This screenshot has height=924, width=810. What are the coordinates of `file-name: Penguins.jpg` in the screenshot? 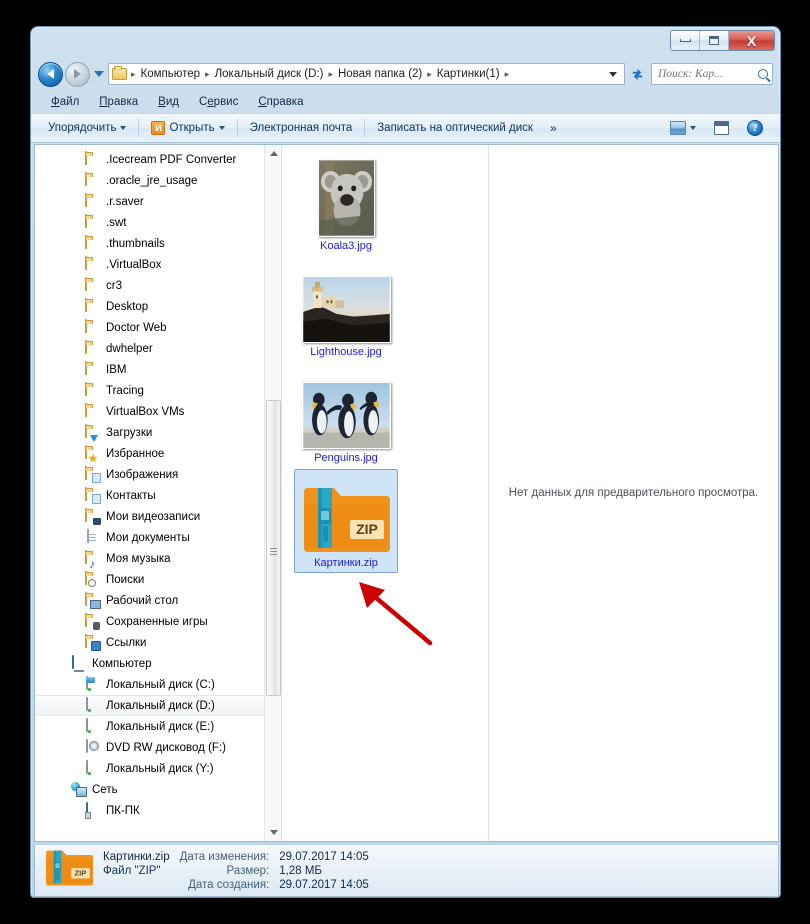 It's located at (346, 458).